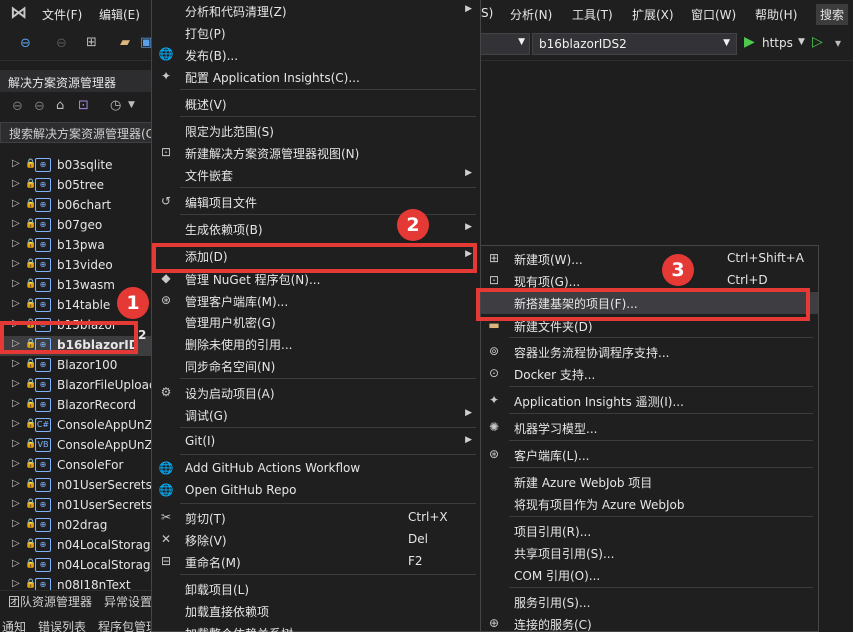  What do you see at coordinates (76, 386) in the screenshot?
I see `tree-item: ▷ 🔒 ⊕ BlazorFileUpload` at bounding box center [76, 386].